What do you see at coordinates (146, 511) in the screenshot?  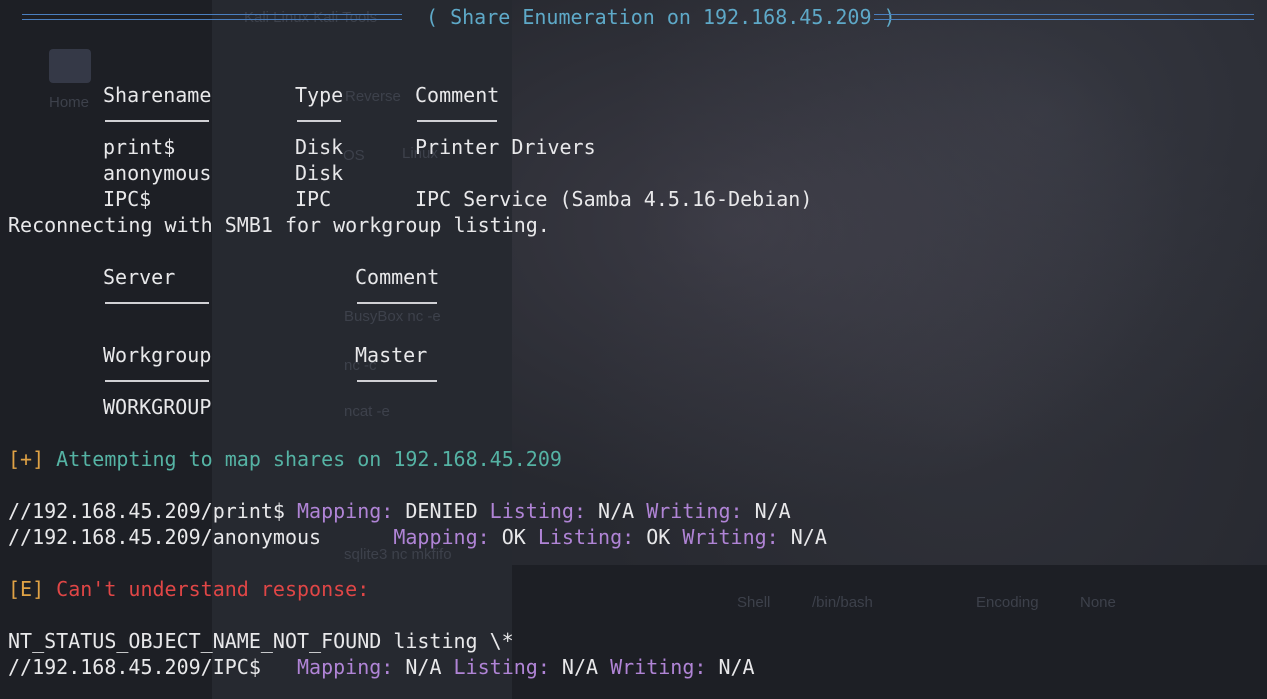 I see `share-path: //192.168.45.209/print$` at bounding box center [146, 511].